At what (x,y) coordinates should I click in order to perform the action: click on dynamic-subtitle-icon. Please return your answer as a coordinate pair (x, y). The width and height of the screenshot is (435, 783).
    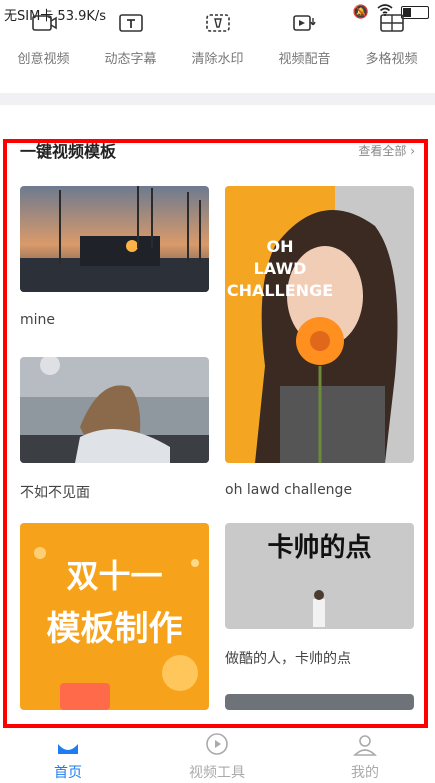
    Looking at the image, I should click on (131, 23).